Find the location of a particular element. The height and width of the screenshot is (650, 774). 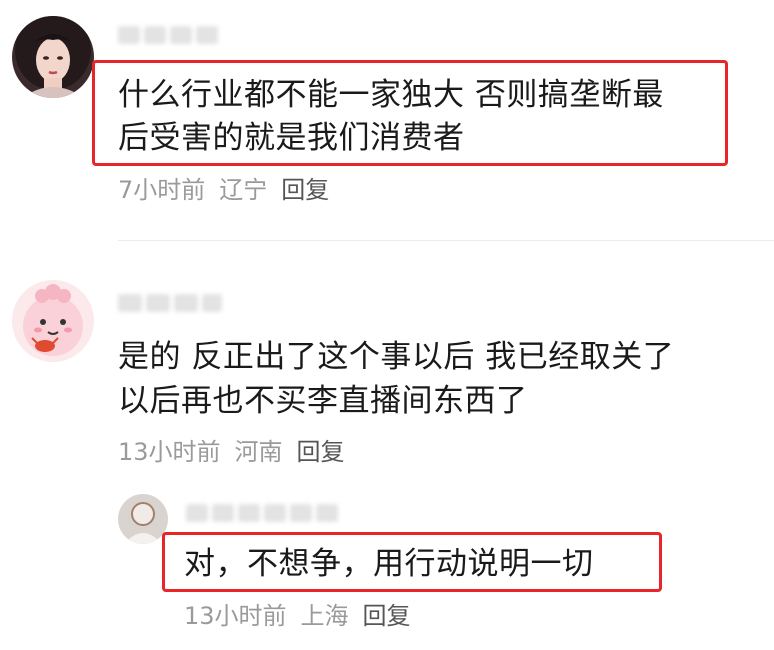

reply-text: 对，不想争，用行动说明一切 is located at coordinates (389, 564).